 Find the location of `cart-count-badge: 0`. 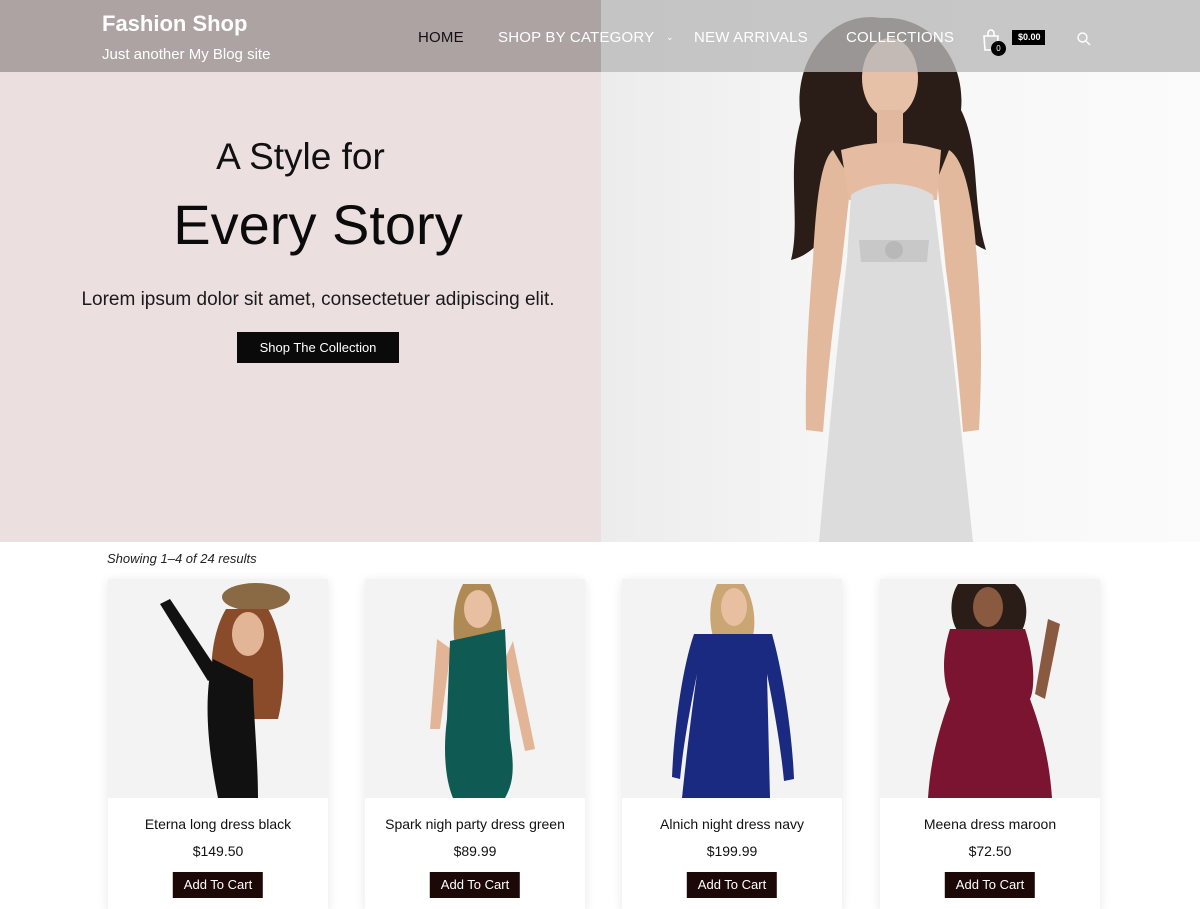

cart-count-badge: 0 is located at coordinates (998, 48).